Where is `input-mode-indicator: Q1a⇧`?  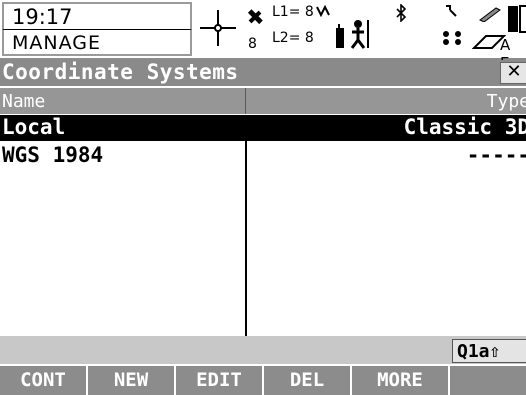 input-mode-indicator: Q1a⇧ is located at coordinates (489, 351).